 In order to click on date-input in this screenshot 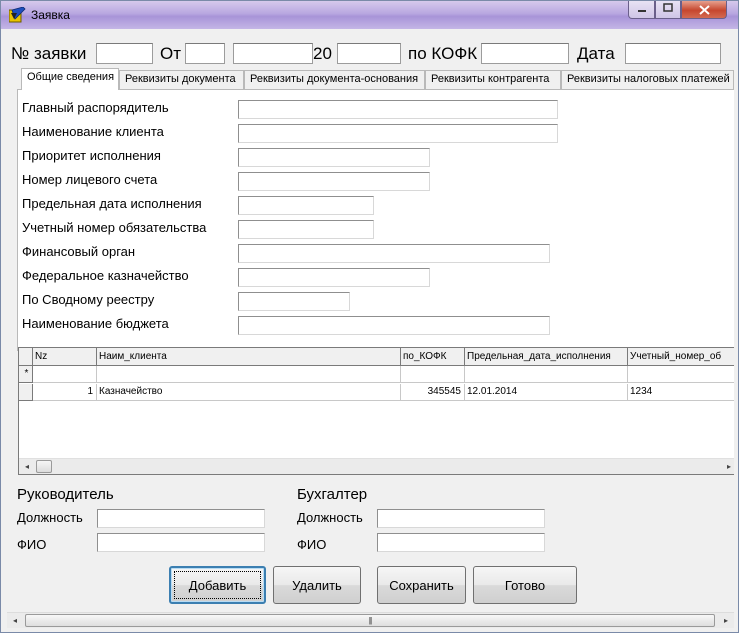, I will do `click(673, 53)`.